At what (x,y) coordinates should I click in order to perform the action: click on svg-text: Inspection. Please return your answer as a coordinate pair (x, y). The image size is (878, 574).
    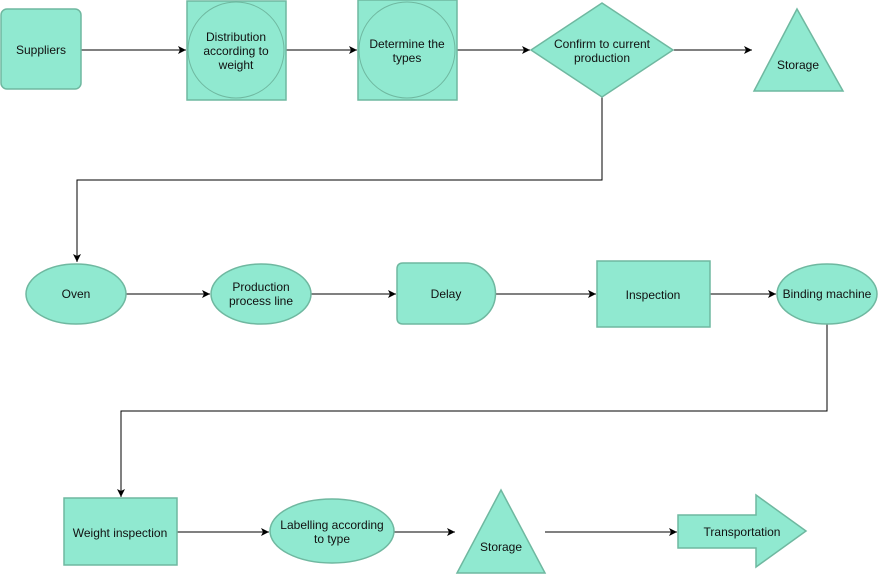
    Looking at the image, I should click on (653, 295).